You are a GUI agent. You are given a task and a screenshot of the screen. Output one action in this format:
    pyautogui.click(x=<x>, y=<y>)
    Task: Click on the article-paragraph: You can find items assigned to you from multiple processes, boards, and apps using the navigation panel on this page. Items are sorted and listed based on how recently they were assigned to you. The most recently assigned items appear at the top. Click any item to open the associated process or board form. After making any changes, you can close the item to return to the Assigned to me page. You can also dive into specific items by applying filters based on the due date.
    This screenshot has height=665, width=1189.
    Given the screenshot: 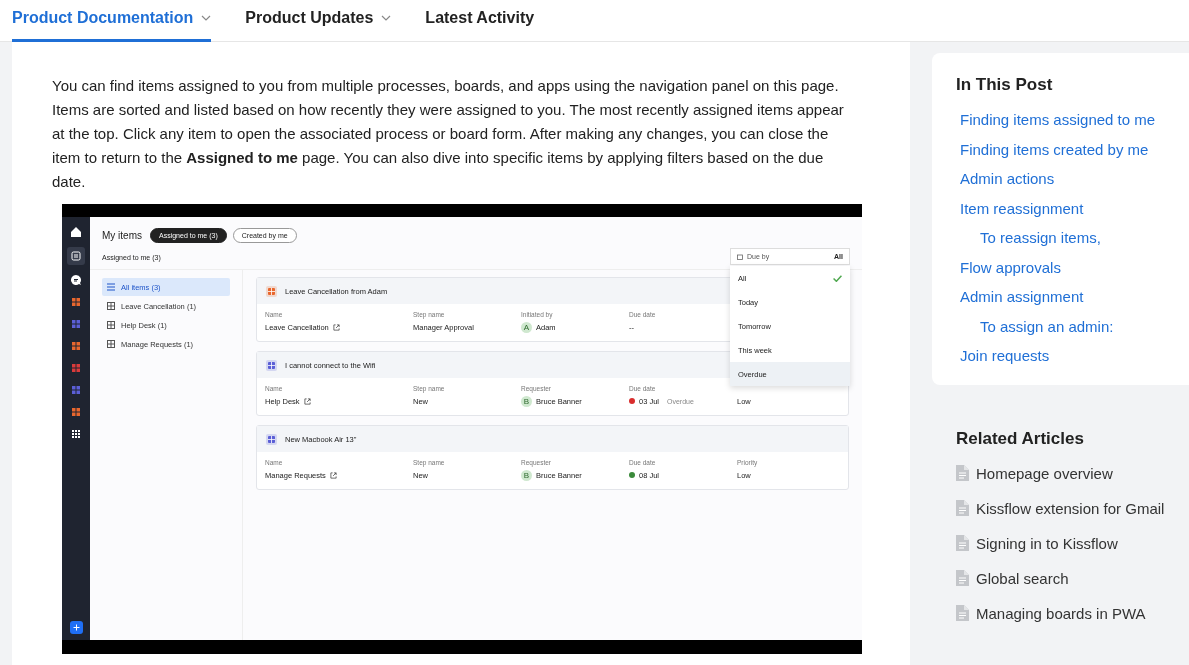 What is the action you would take?
    pyautogui.click(x=448, y=134)
    